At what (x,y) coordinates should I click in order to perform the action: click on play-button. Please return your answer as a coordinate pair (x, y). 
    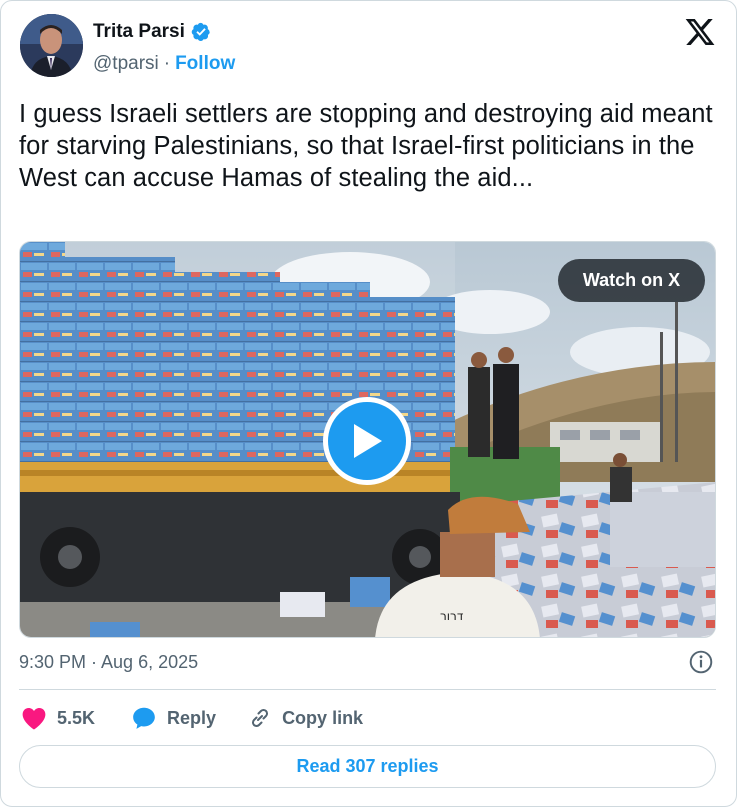
    Looking at the image, I should click on (367, 441).